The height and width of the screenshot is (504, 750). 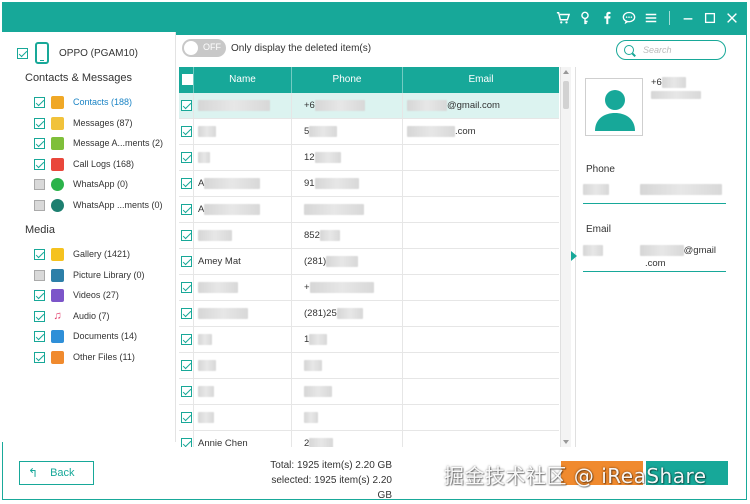 What do you see at coordinates (39, 184) in the screenshot?
I see `whatsapp-checkbox` at bounding box center [39, 184].